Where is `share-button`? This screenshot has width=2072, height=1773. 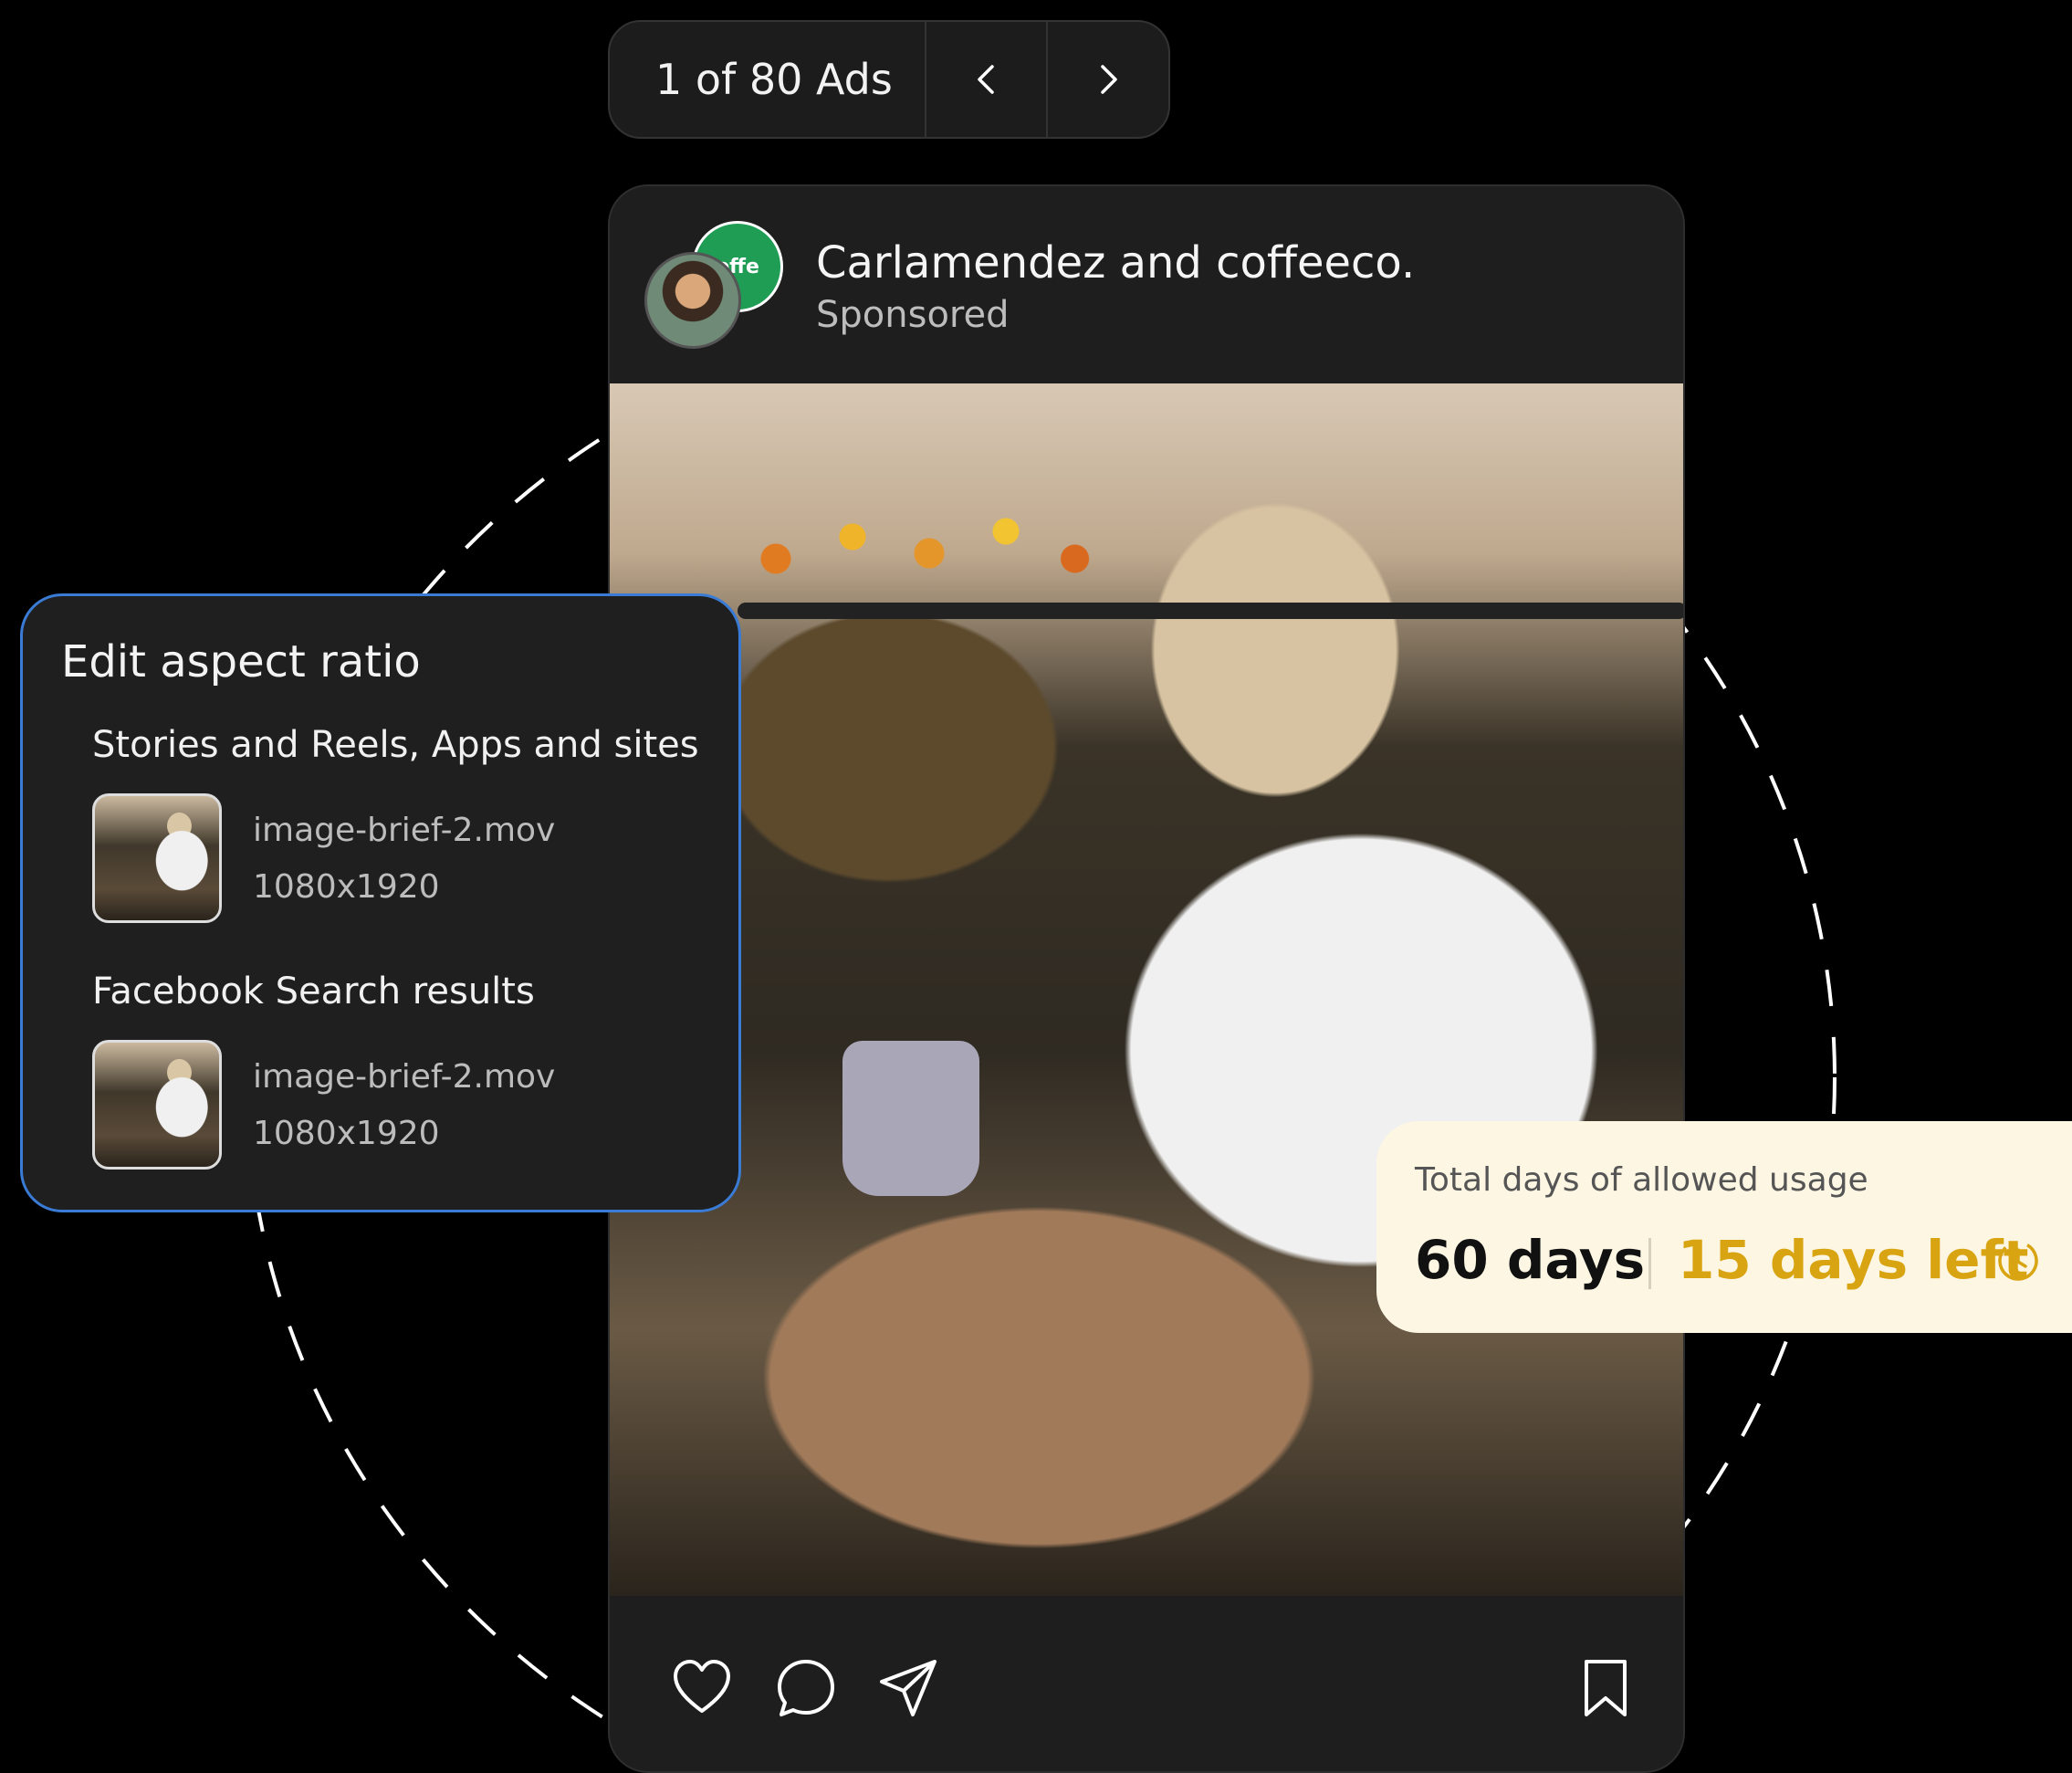 share-button is located at coordinates (908, 1688).